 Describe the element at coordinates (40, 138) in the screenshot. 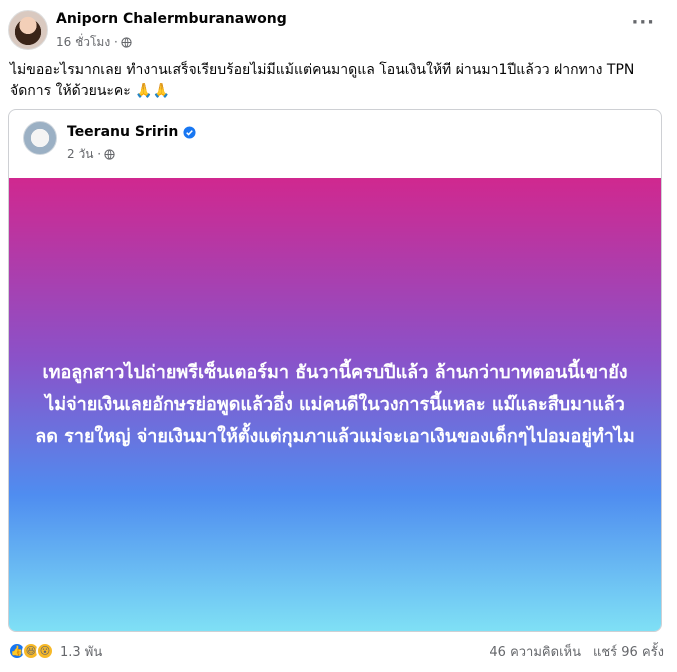

I see `shared-author-avatar` at that location.